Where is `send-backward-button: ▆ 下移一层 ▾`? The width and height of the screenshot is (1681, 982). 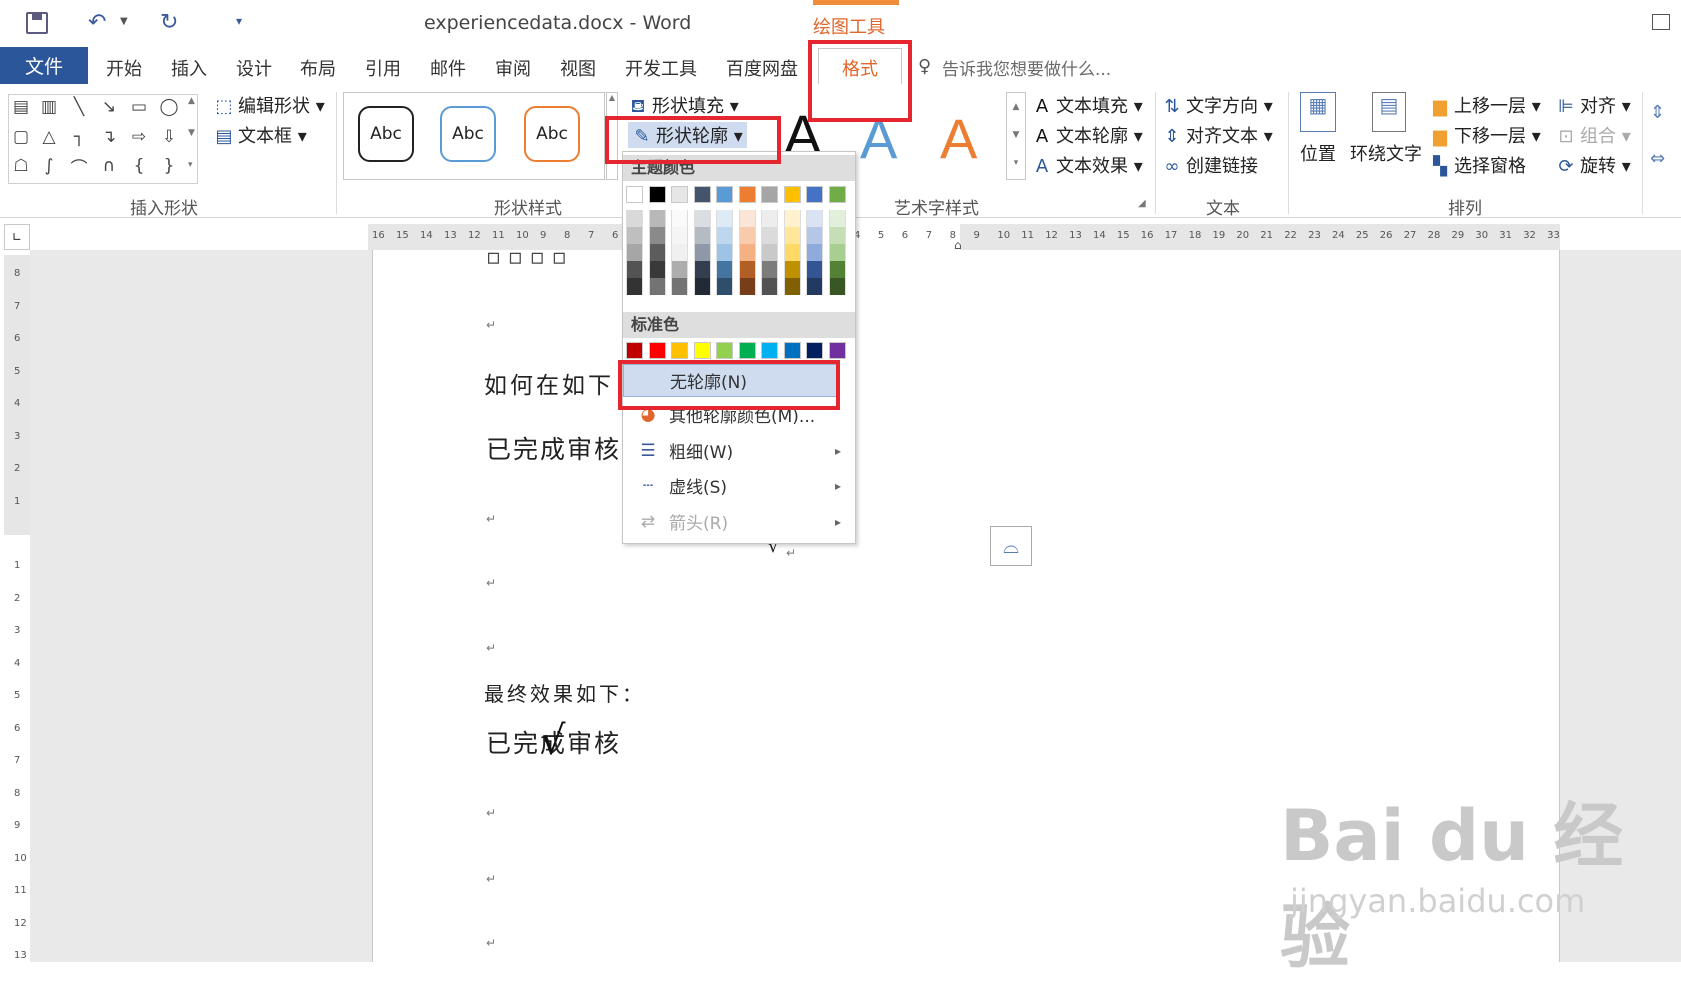
send-backward-button: ▆ 下移一层 ▾ is located at coordinates (1485, 135).